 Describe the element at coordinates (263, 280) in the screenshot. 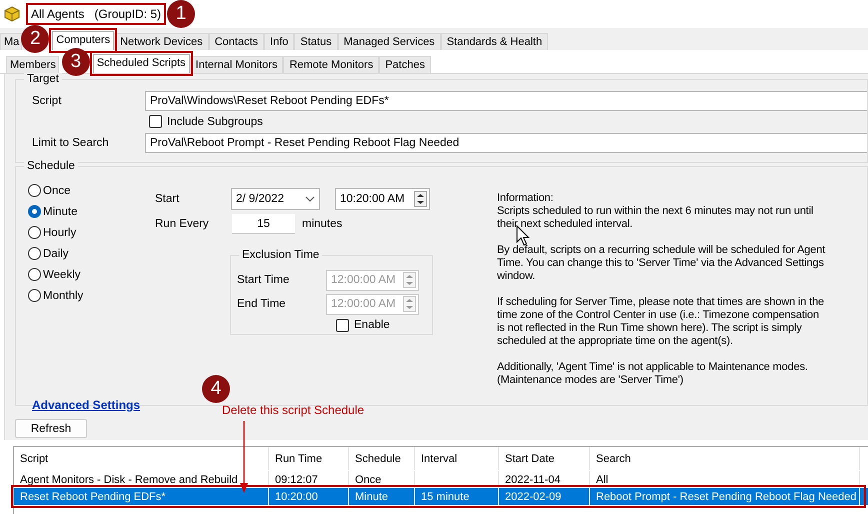

I see `field-label: Start Time` at that location.